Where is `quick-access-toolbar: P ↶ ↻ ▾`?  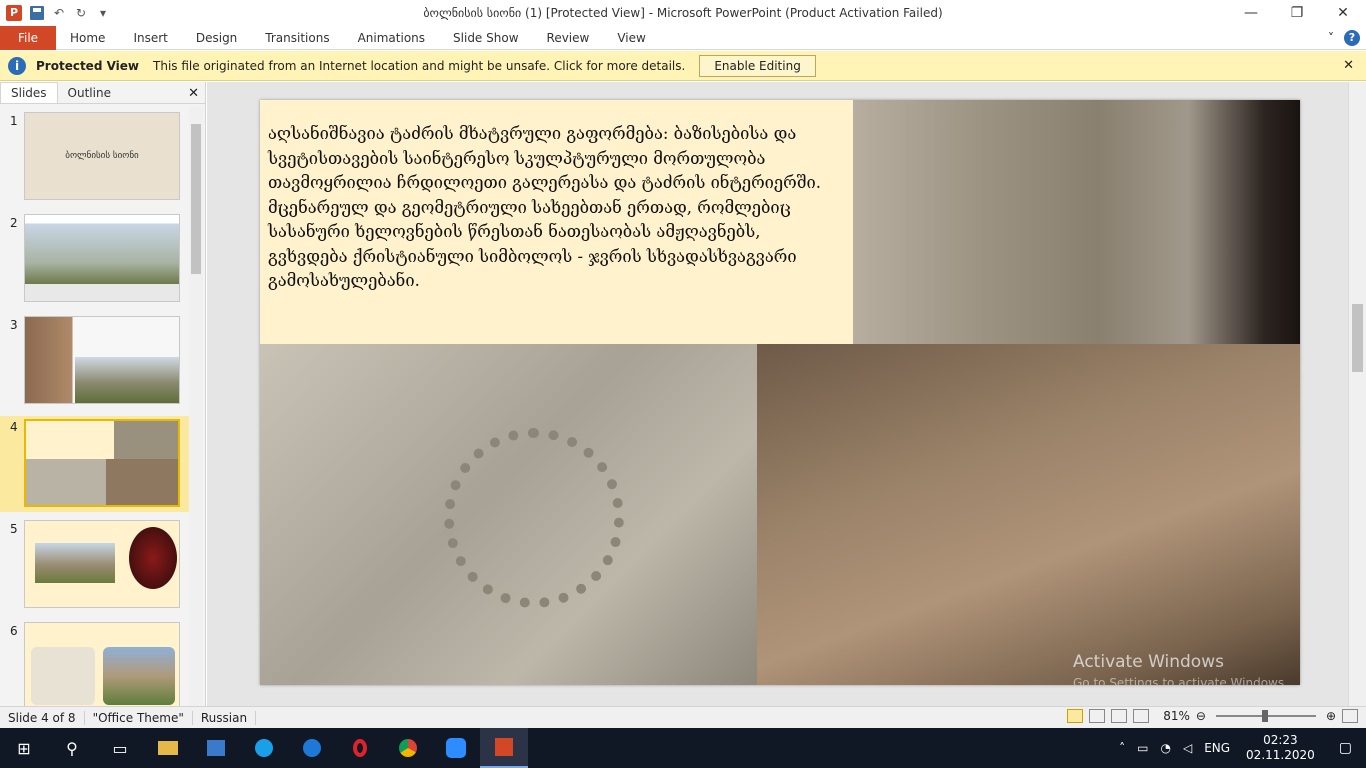 quick-access-toolbar: P ↶ ↻ ▾ is located at coordinates (55, 13).